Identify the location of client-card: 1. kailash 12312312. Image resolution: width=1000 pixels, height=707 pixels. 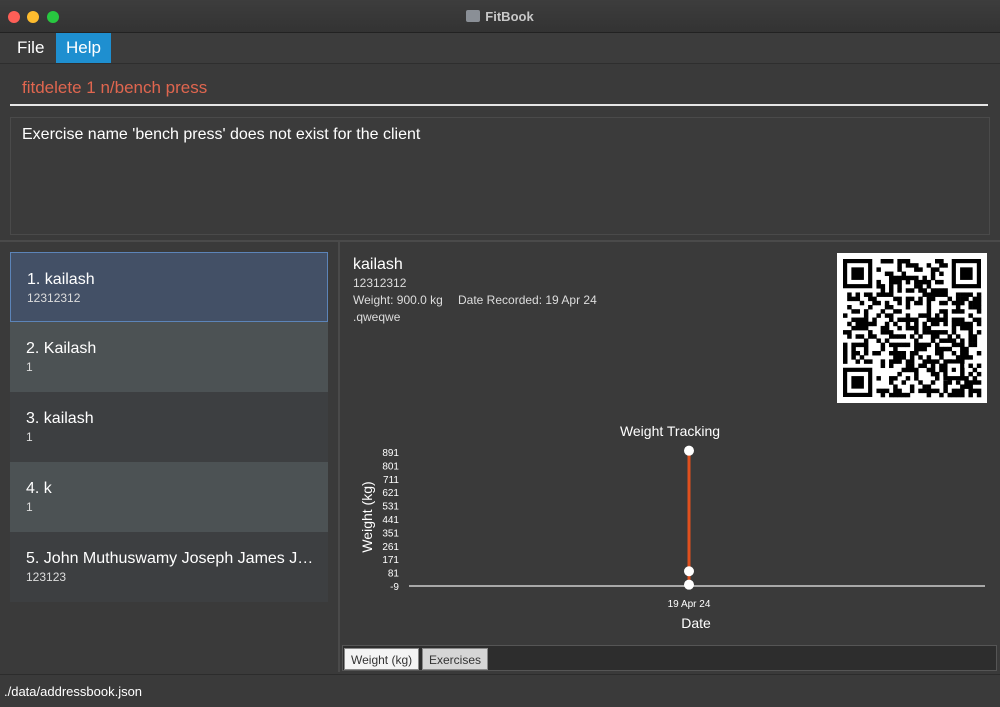
(169, 287).